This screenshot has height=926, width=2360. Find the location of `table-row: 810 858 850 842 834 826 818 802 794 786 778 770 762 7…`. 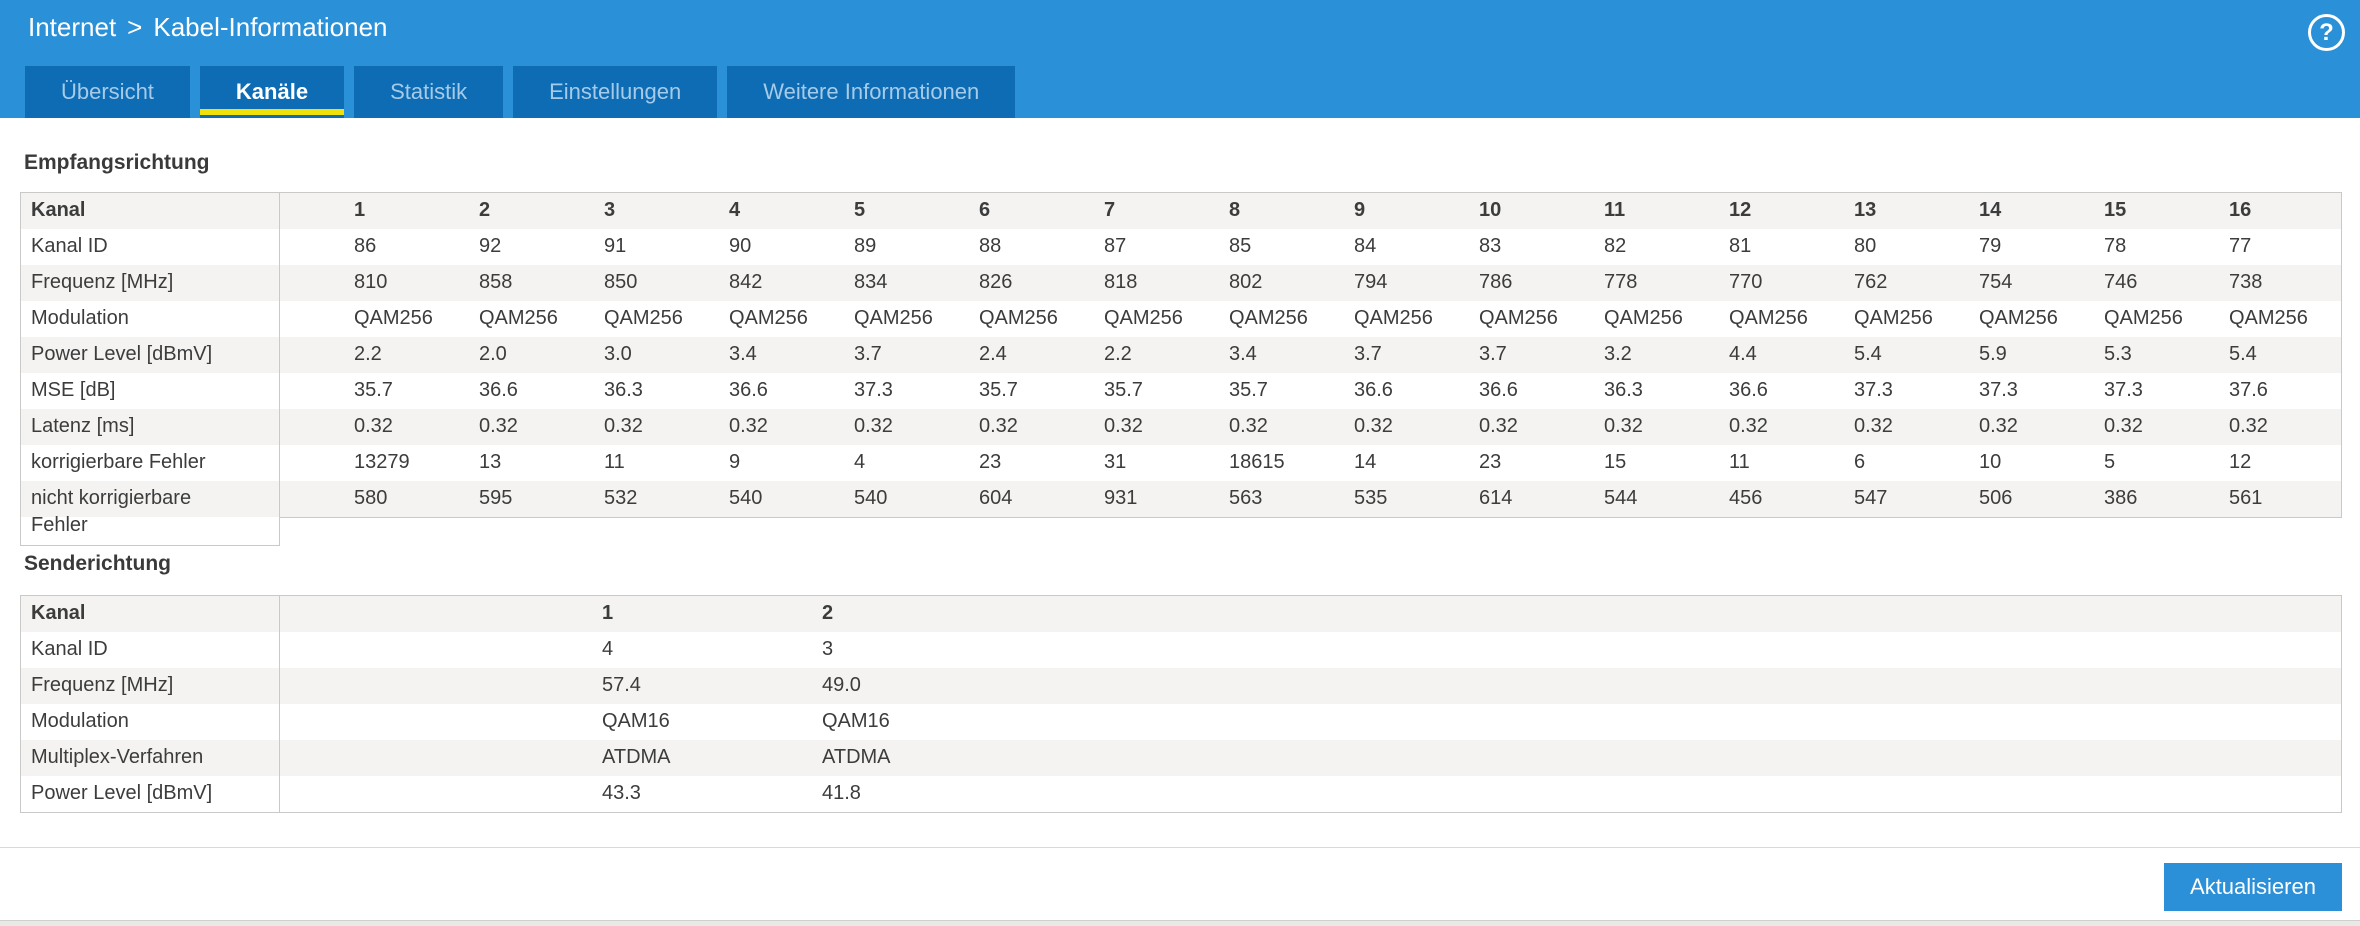

table-row: 810 858 850 842 834 826 818 802 794 786 778 770 762 7… is located at coordinates (1310, 283).